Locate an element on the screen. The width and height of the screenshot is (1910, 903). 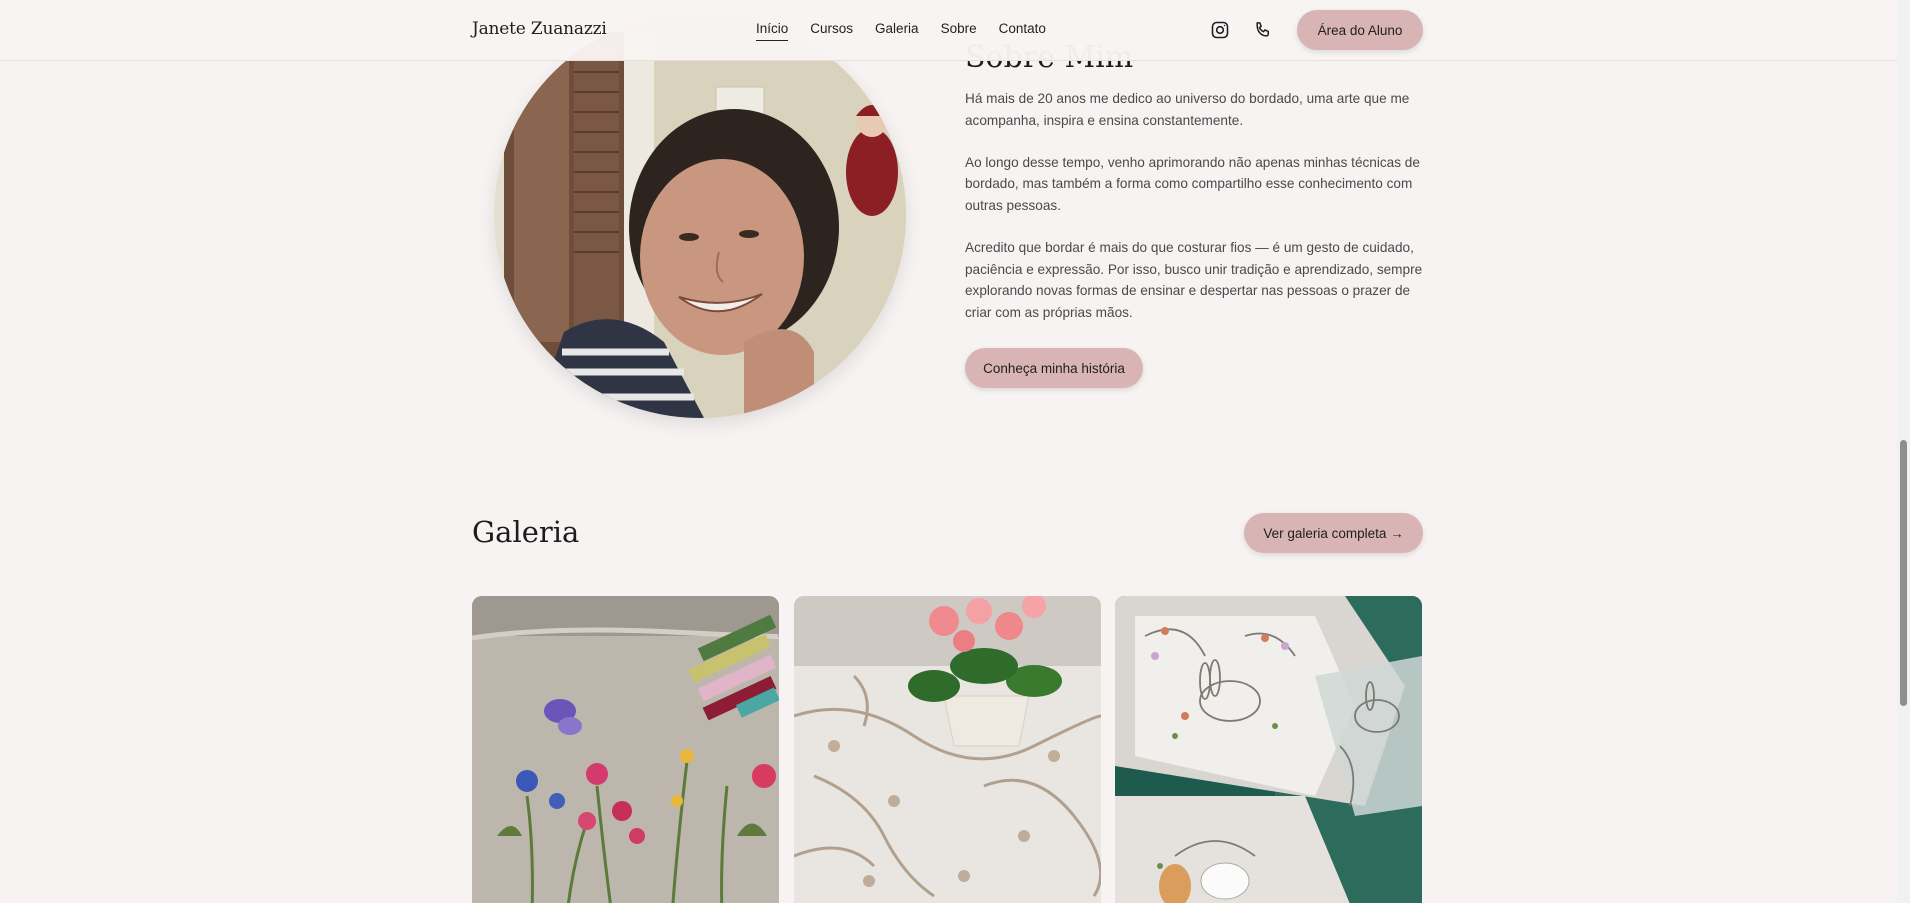
nav-item-galeria: Galeria is located at coordinates (897, 31).